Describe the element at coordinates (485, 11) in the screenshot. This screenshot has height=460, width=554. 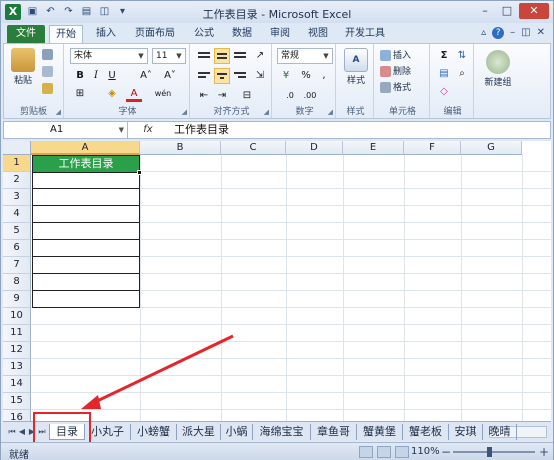
I see `minimize-button: –` at that location.